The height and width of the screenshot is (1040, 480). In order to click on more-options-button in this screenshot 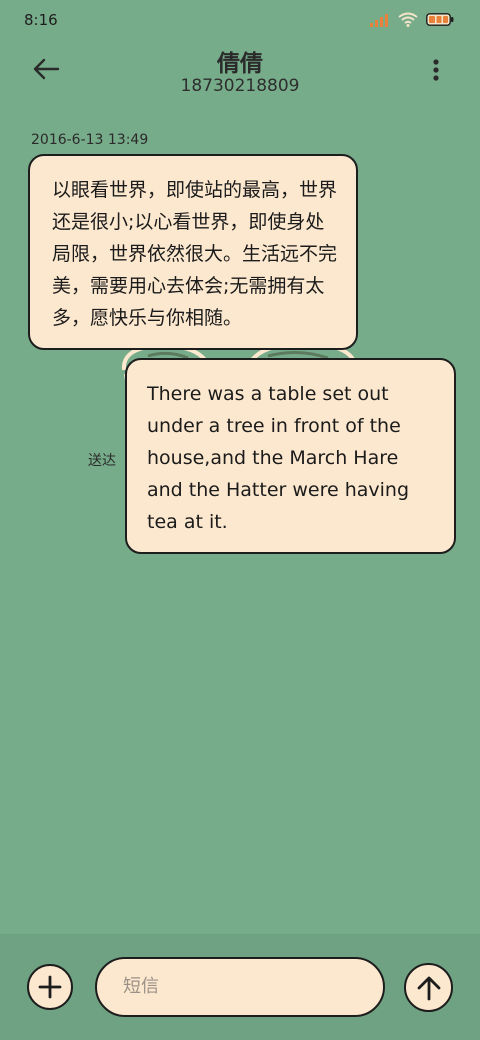, I will do `click(436, 70)`.